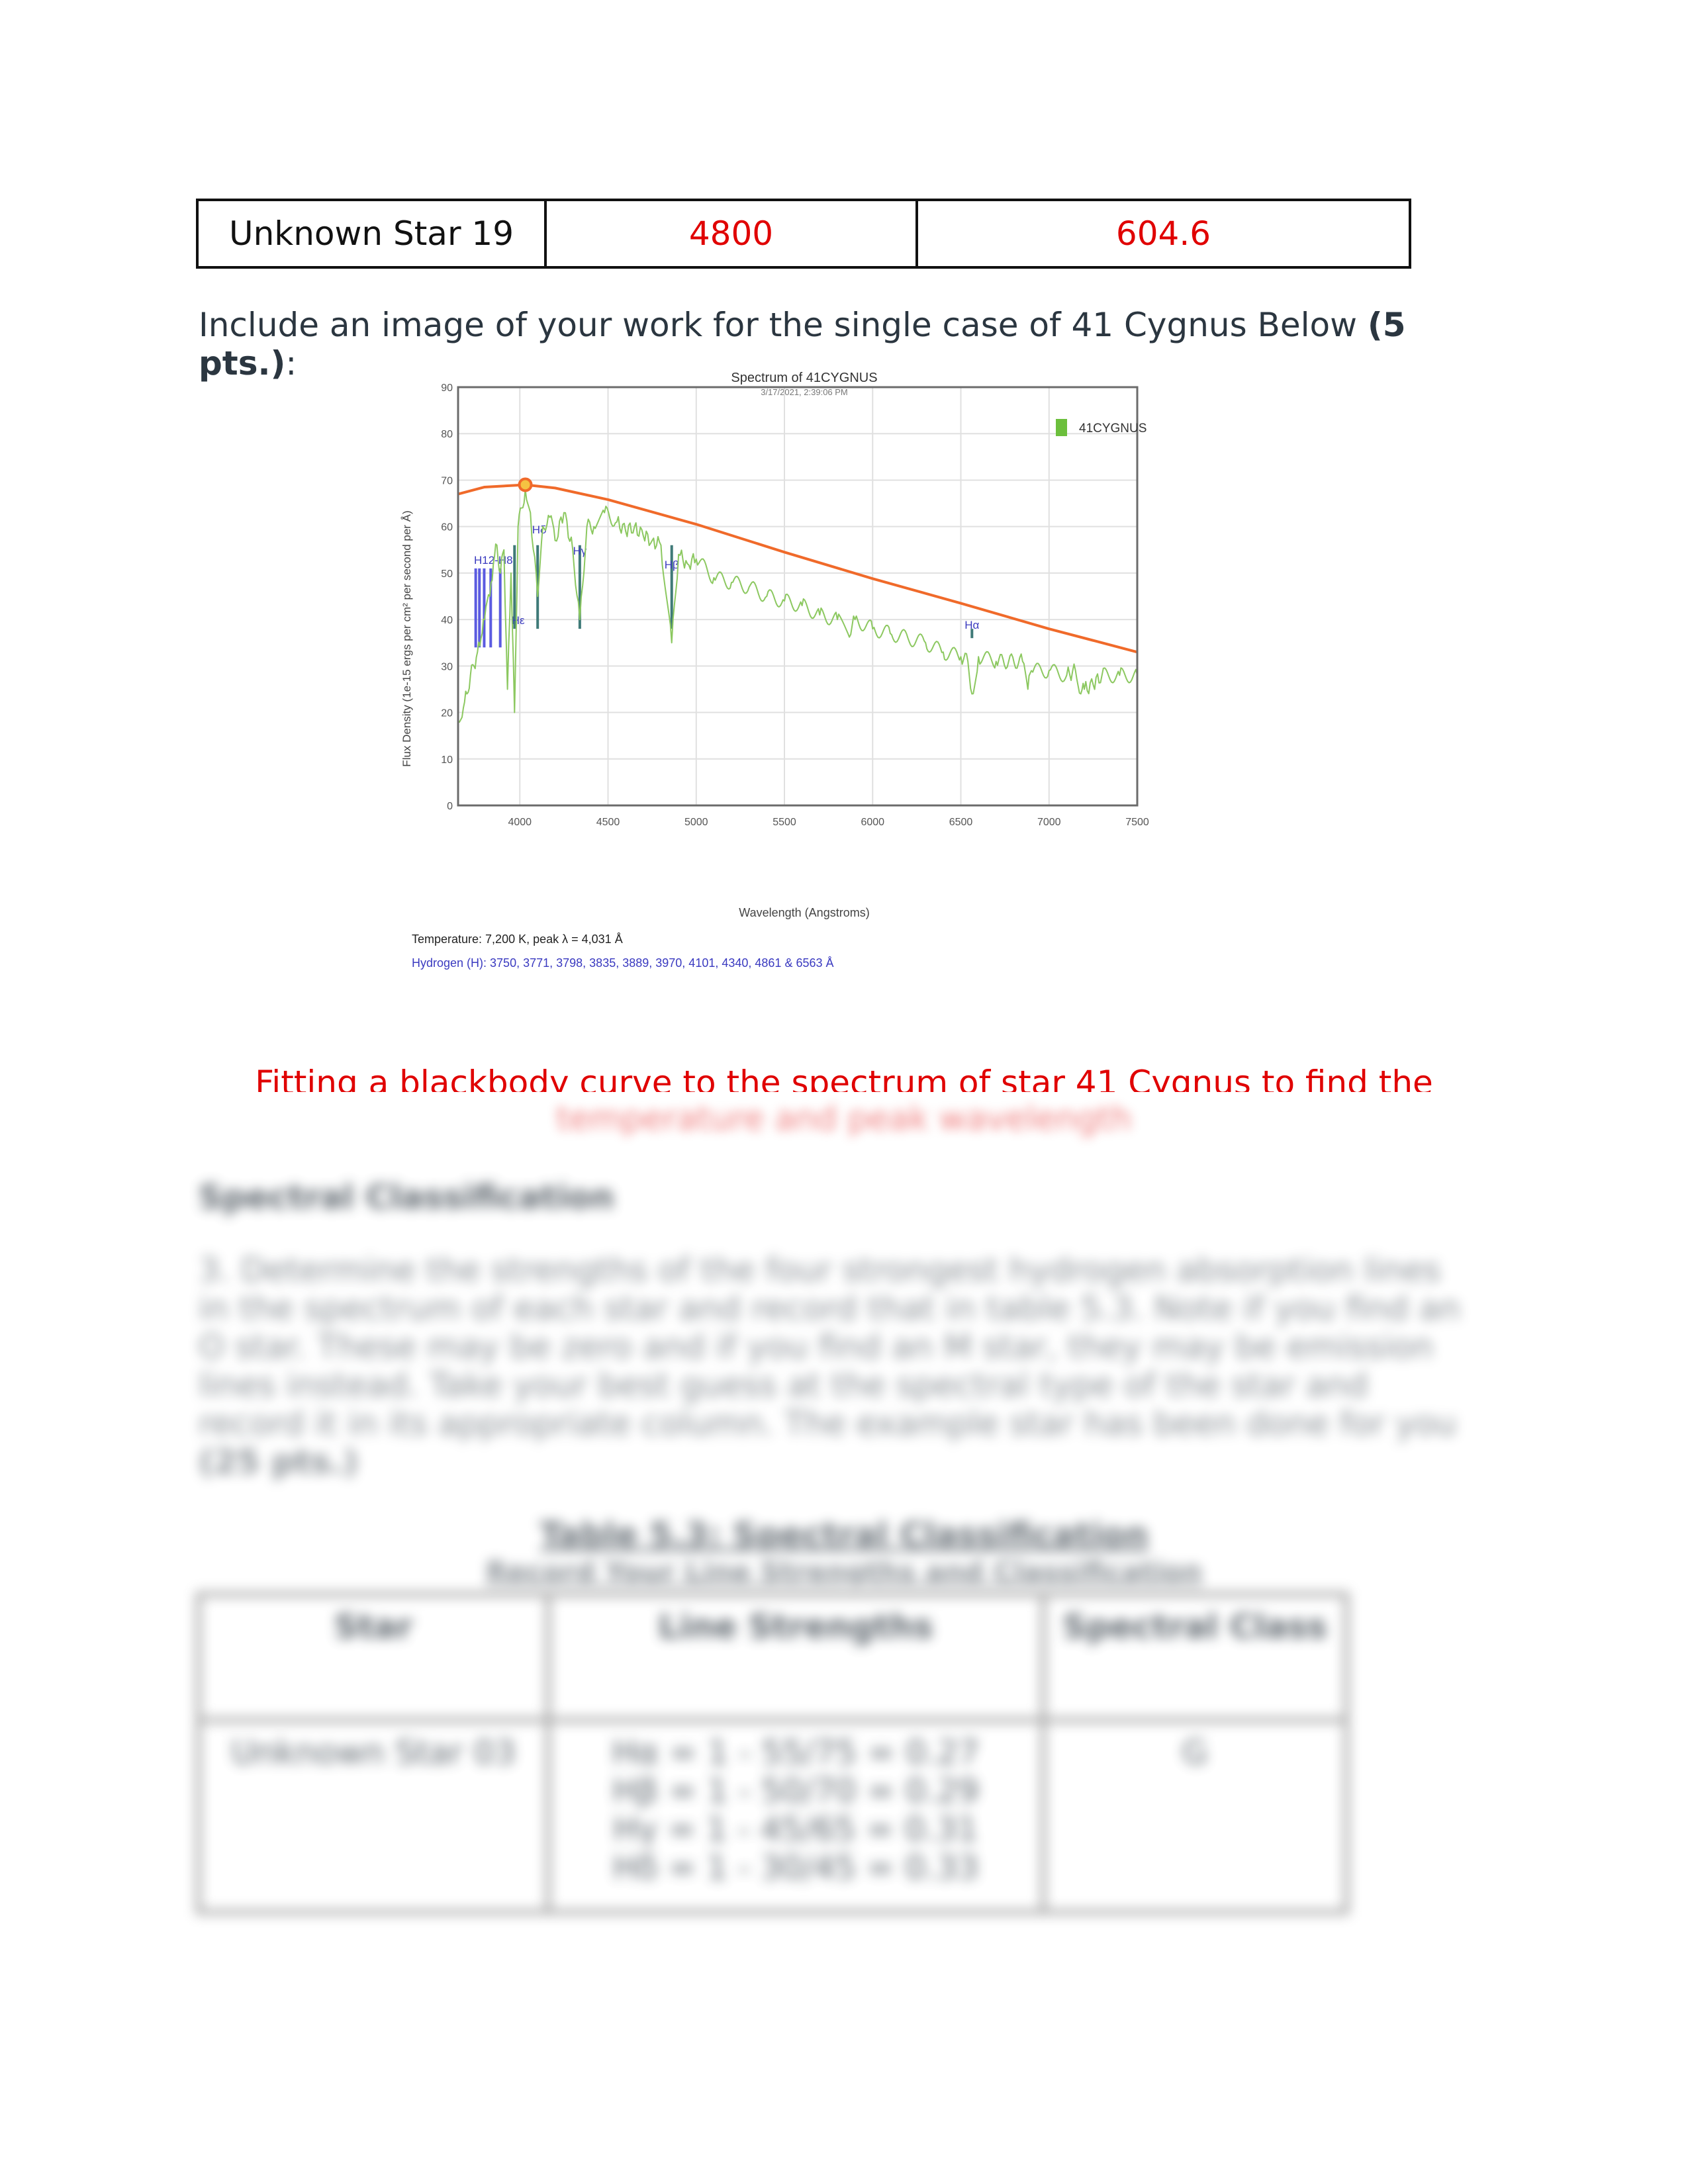  I want to click on table-header-row: Star Line Strengths Spectral Class, so click(772, 1658).